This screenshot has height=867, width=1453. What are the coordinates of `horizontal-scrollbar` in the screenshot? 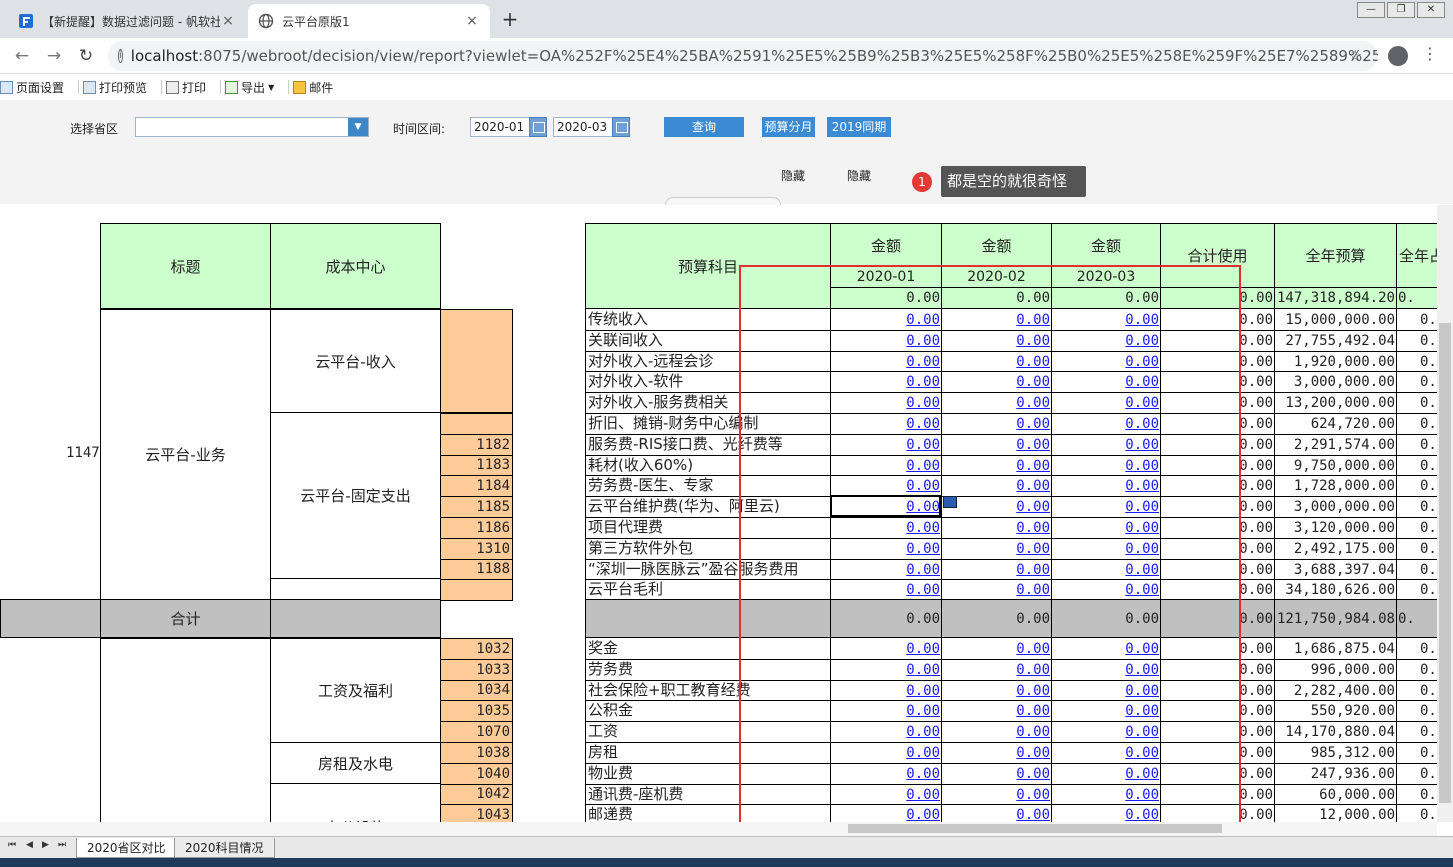 It's located at (718, 829).